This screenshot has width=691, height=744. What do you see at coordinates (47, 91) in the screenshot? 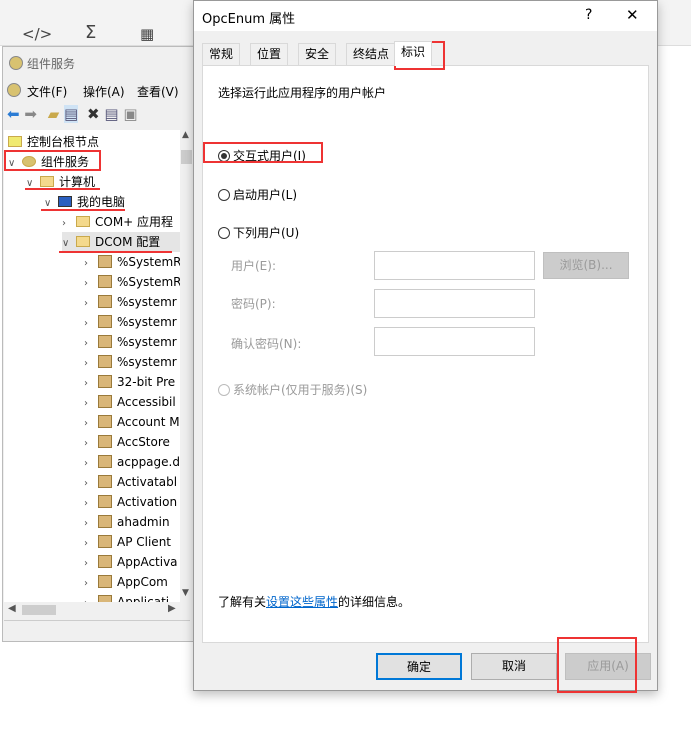
I see `menu-file: 文件(F)` at bounding box center [47, 91].